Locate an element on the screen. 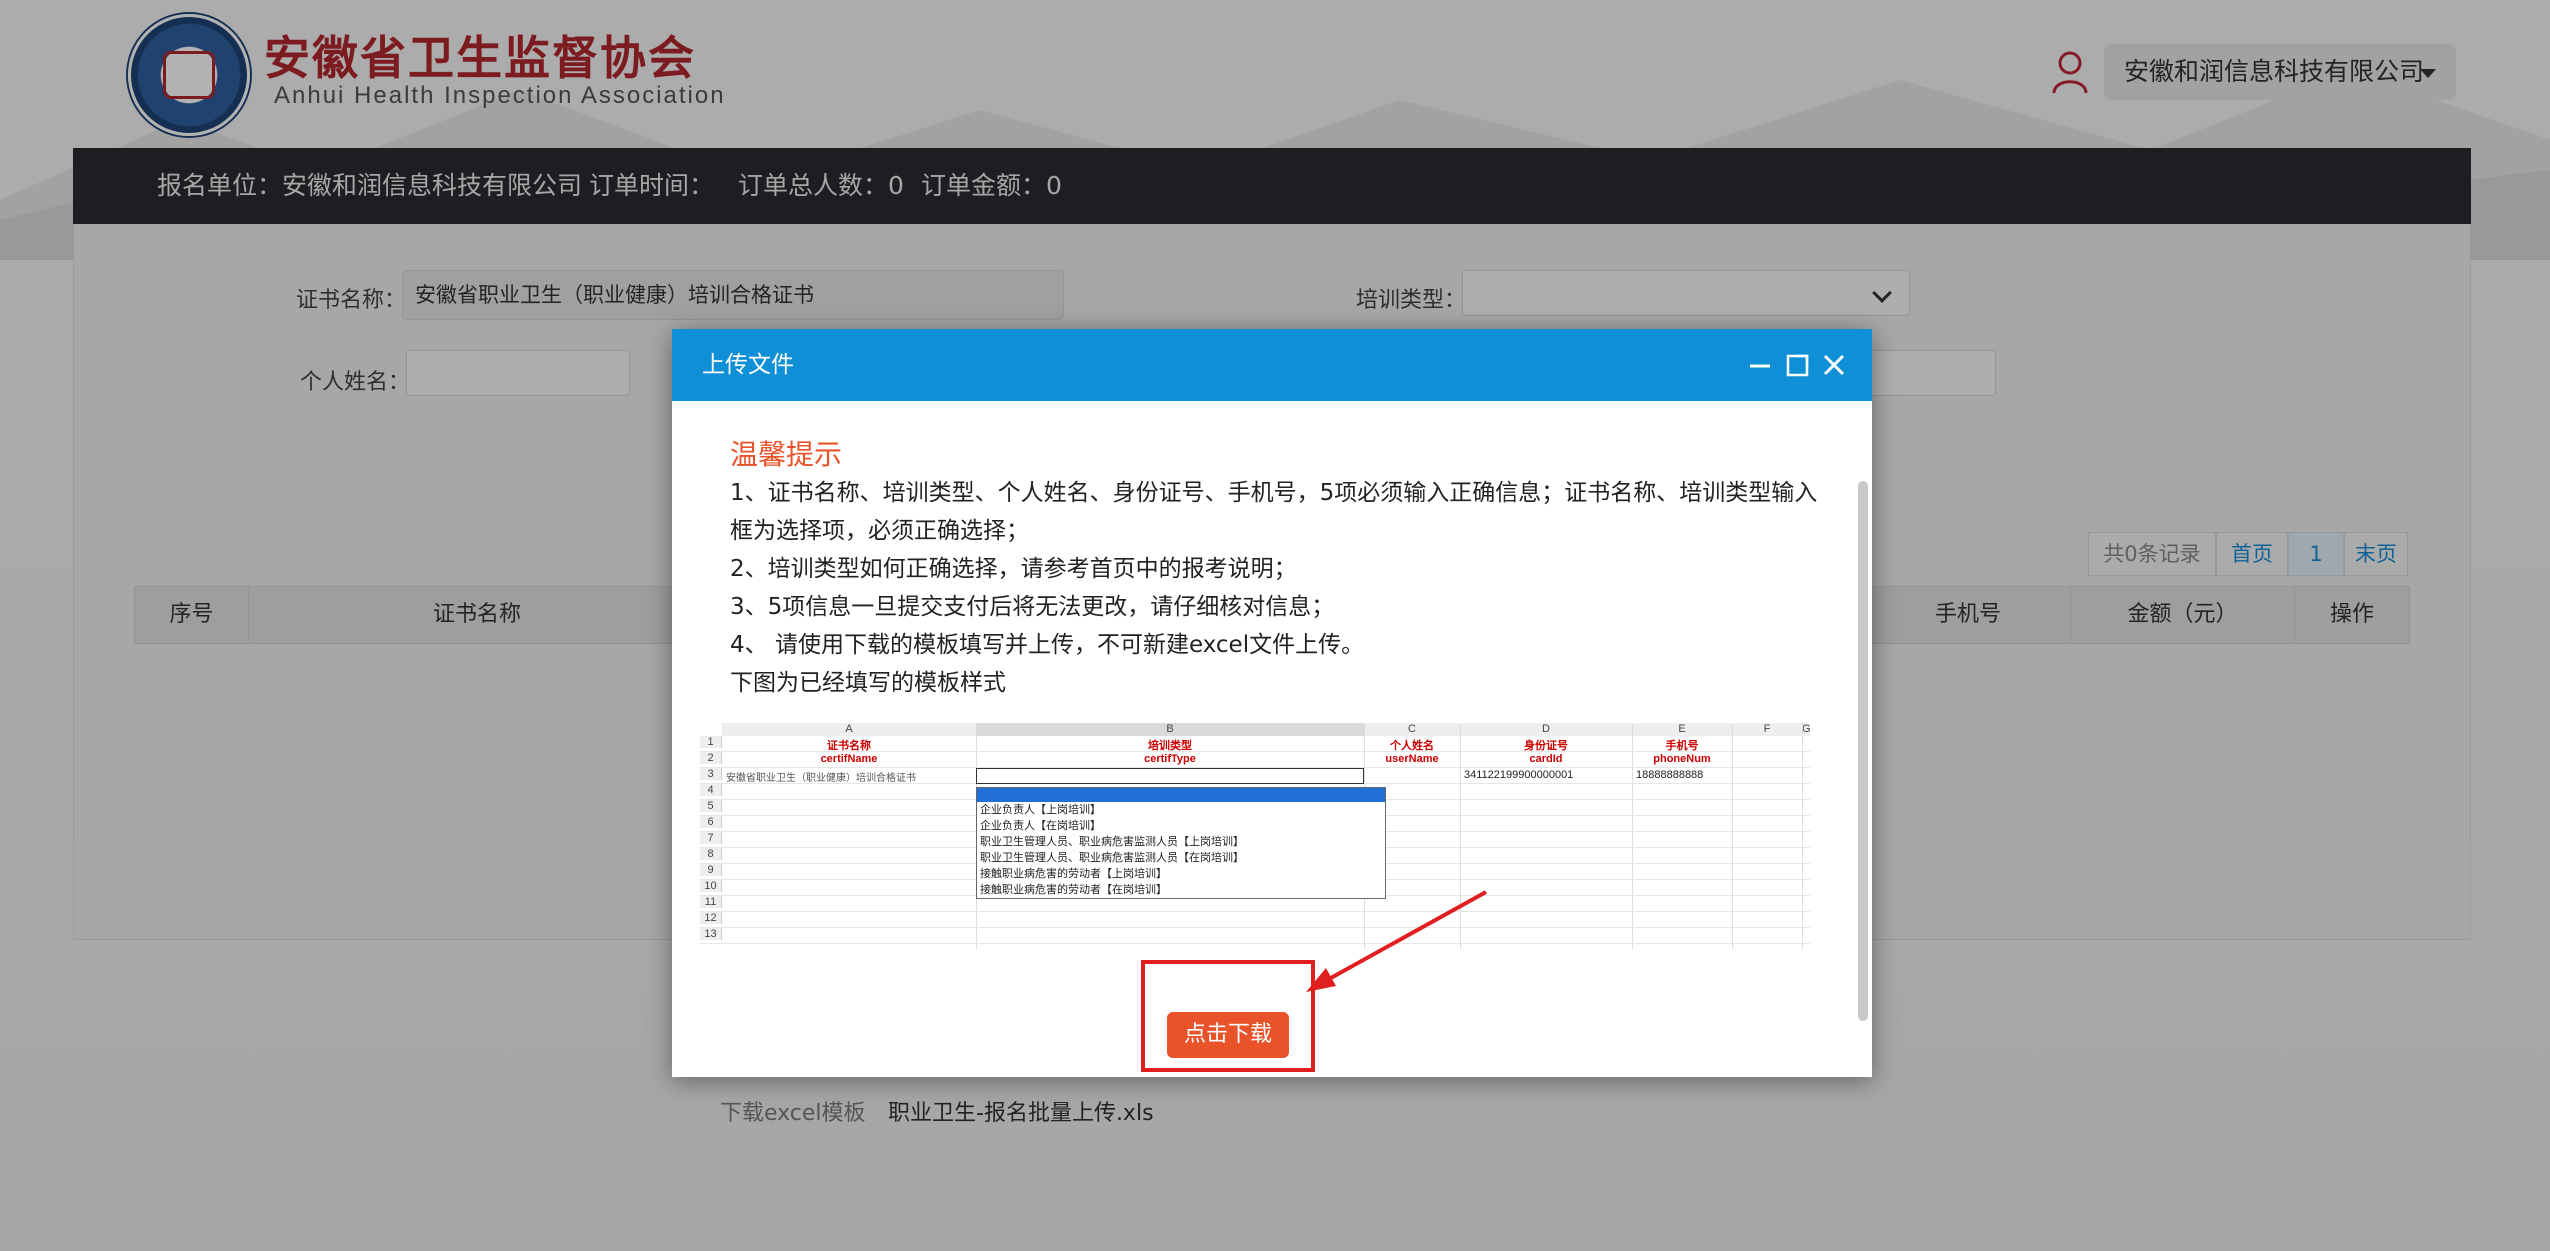 This screenshot has width=2550, height=1251. dropdown-option: 企业负责人【在岗培训】 is located at coordinates (1040, 826).